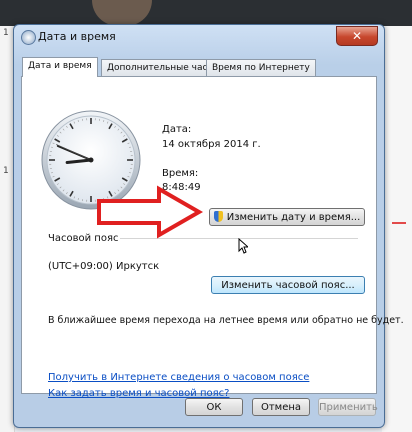 The height and width of the screenshot is (432, 412). What do you see at coordinates (180, 173) in the screenshot?
I see `time-label: Время:` at bounding box center [180, 173].